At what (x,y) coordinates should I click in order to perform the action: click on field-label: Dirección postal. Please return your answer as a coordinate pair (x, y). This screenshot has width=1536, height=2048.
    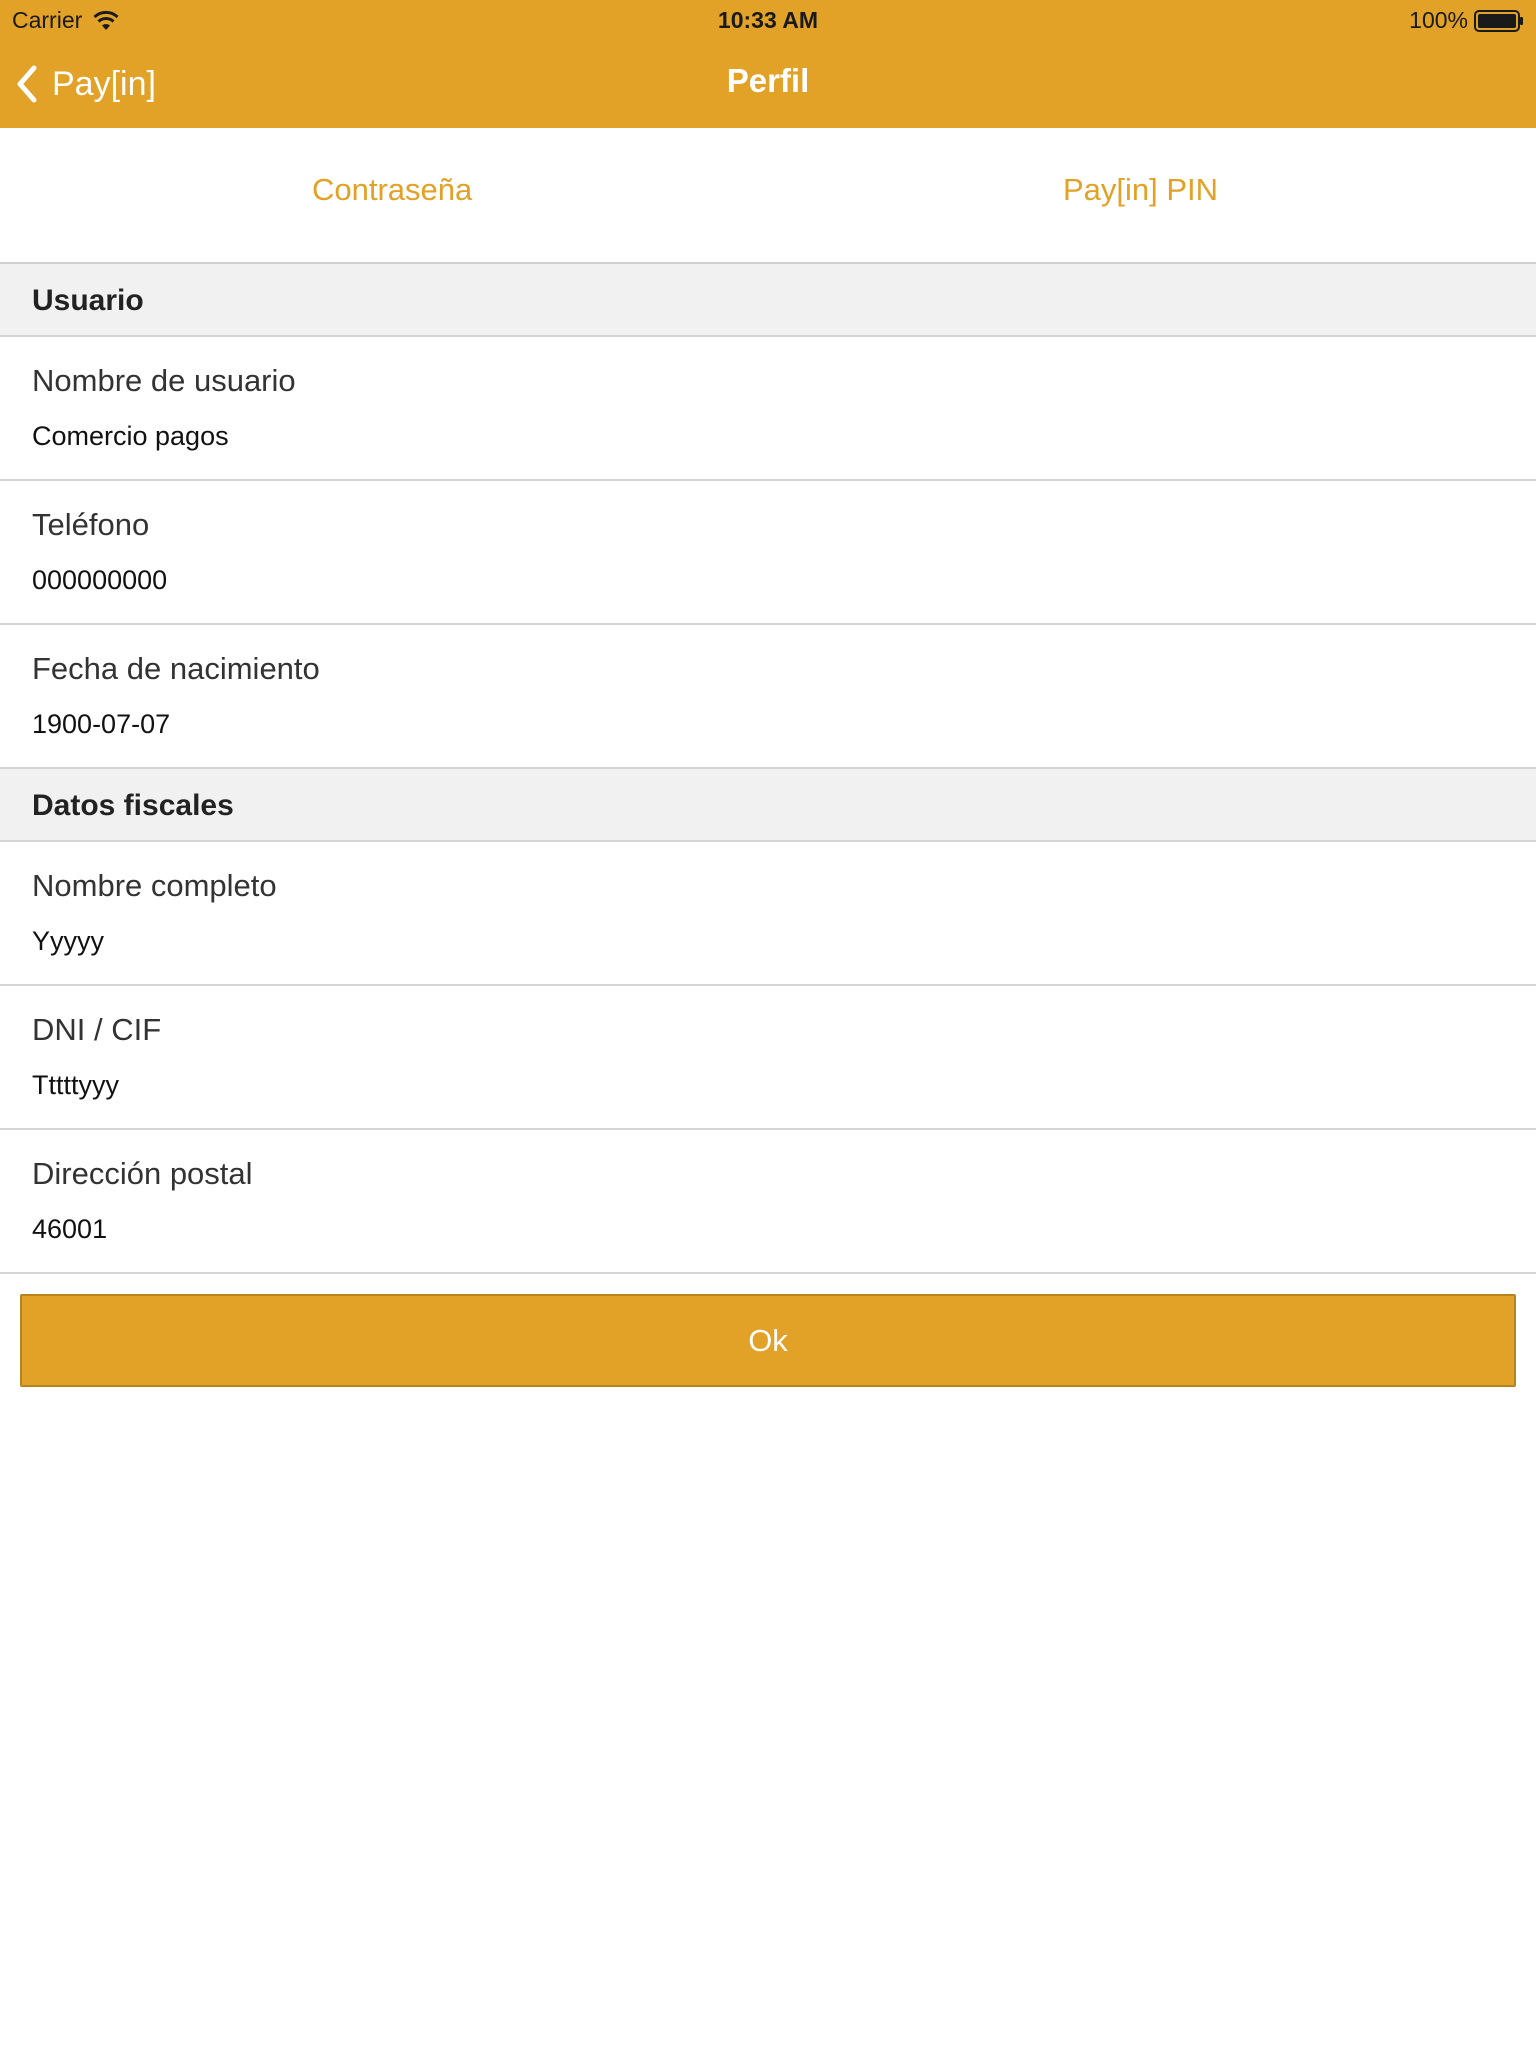
    Looking at the image, I should click on (142, 1173).